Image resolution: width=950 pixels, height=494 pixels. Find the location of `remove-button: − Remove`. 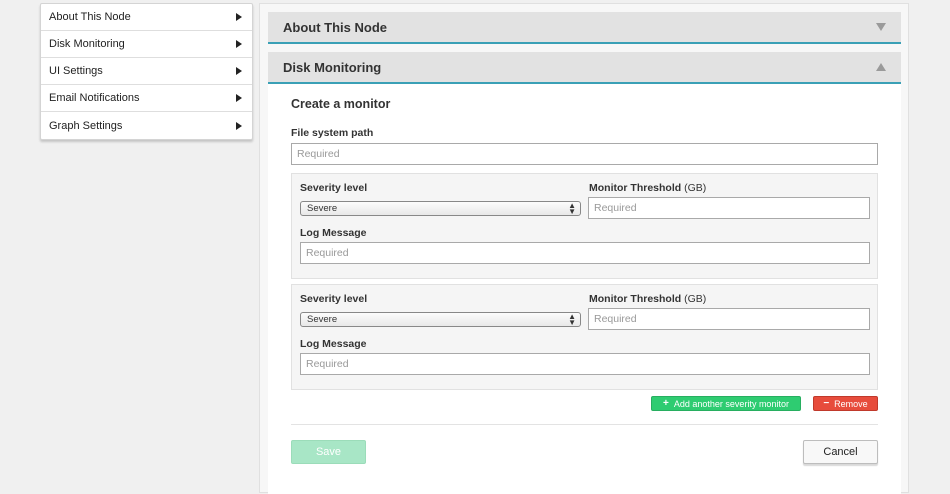

remove-button: − Remove is located at coordinates (845, 403).